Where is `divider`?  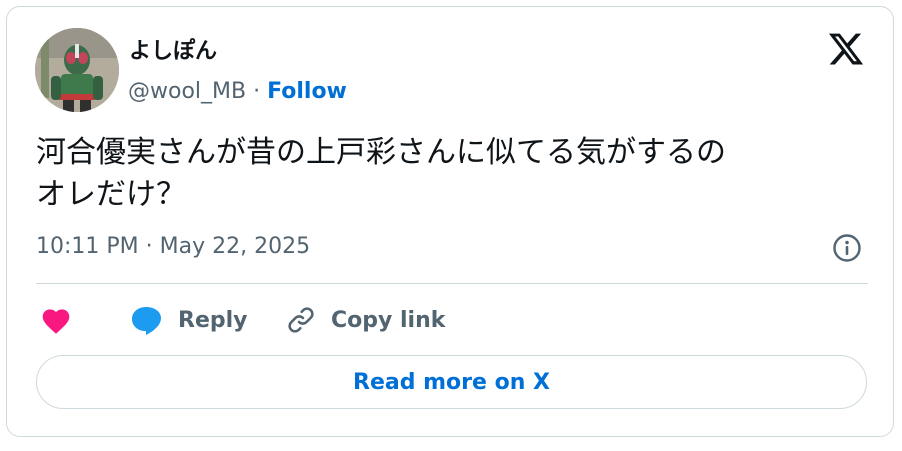 divider is located at coordinates (452, 283).